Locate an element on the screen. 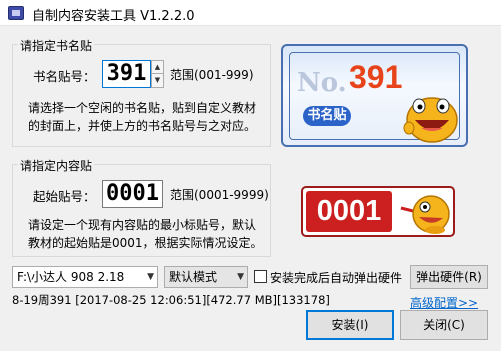  book-description: 请选择一个空闲的书名贴，贴到自定义教材 的封面上，并使上方的书名贴号与之对应。 is located at coordinates (142, 117).